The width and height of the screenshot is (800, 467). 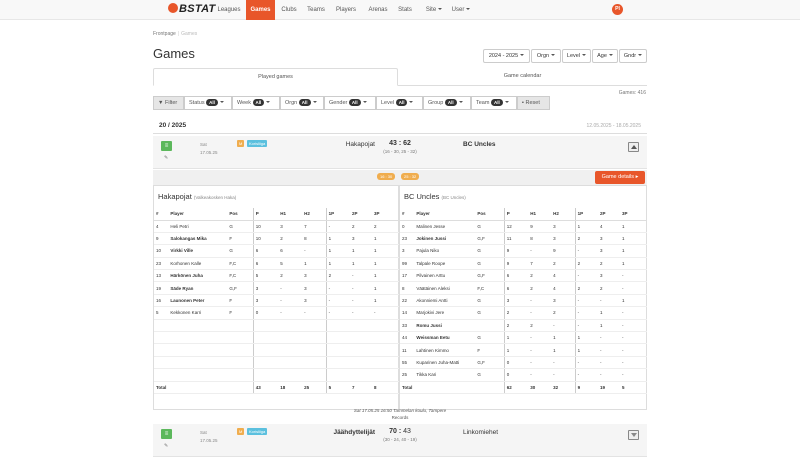 What do you see at coordinates (316, 10) in the screenshot?
I see `nav-teams: Teams` at bounding box center [316, 10].